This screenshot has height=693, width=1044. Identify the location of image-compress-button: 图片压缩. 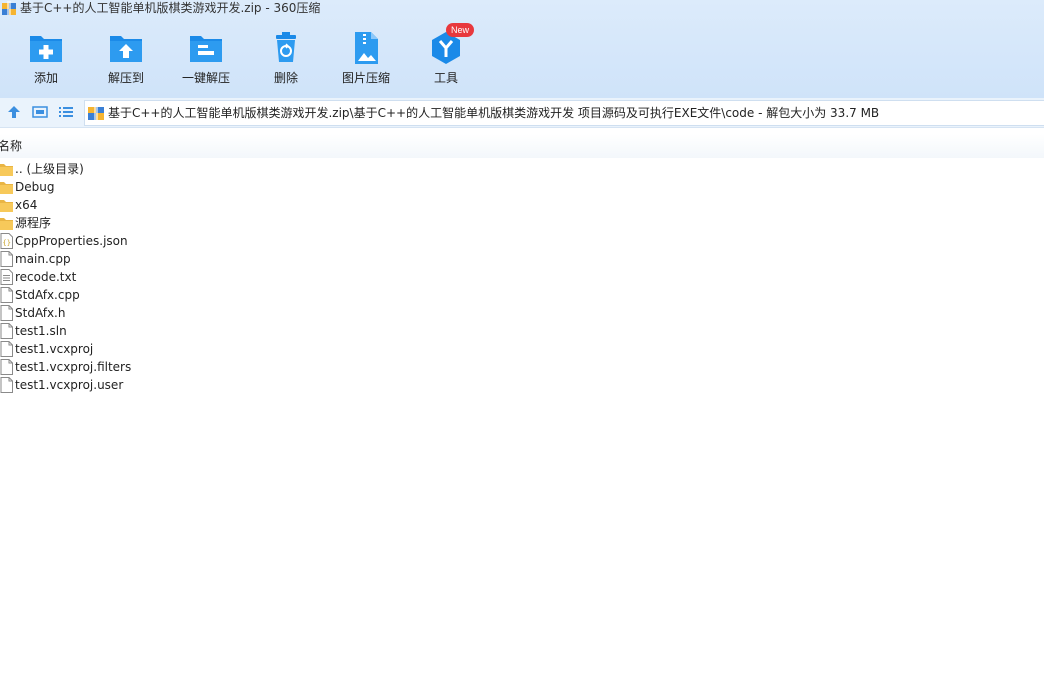
(366, 59).